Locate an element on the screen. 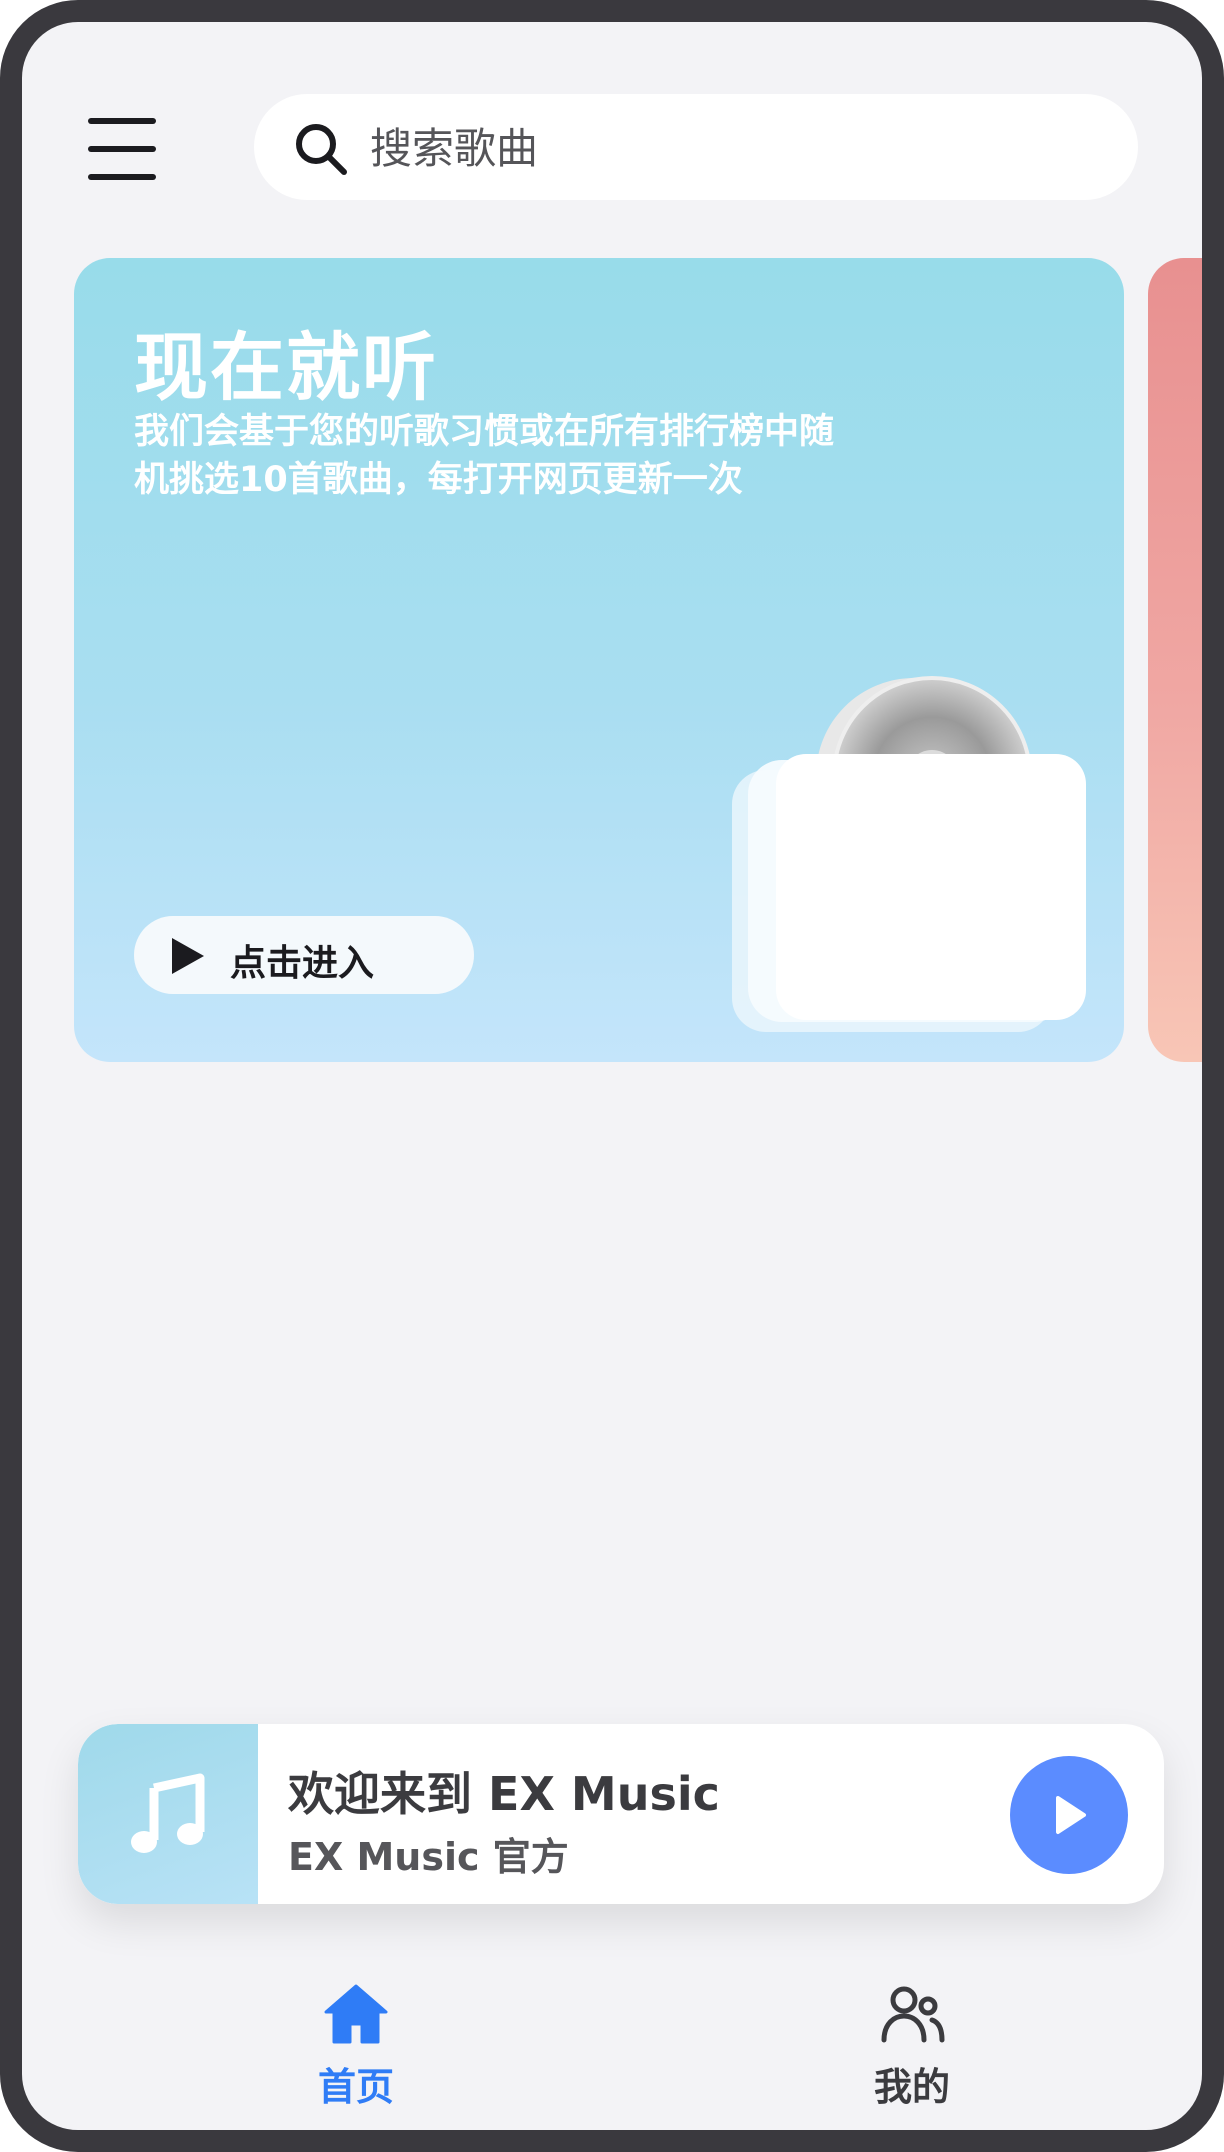 The width and height of the screenshot is (1224, 2152). hamburger-menu-icon is located at coordinates (122, 121).